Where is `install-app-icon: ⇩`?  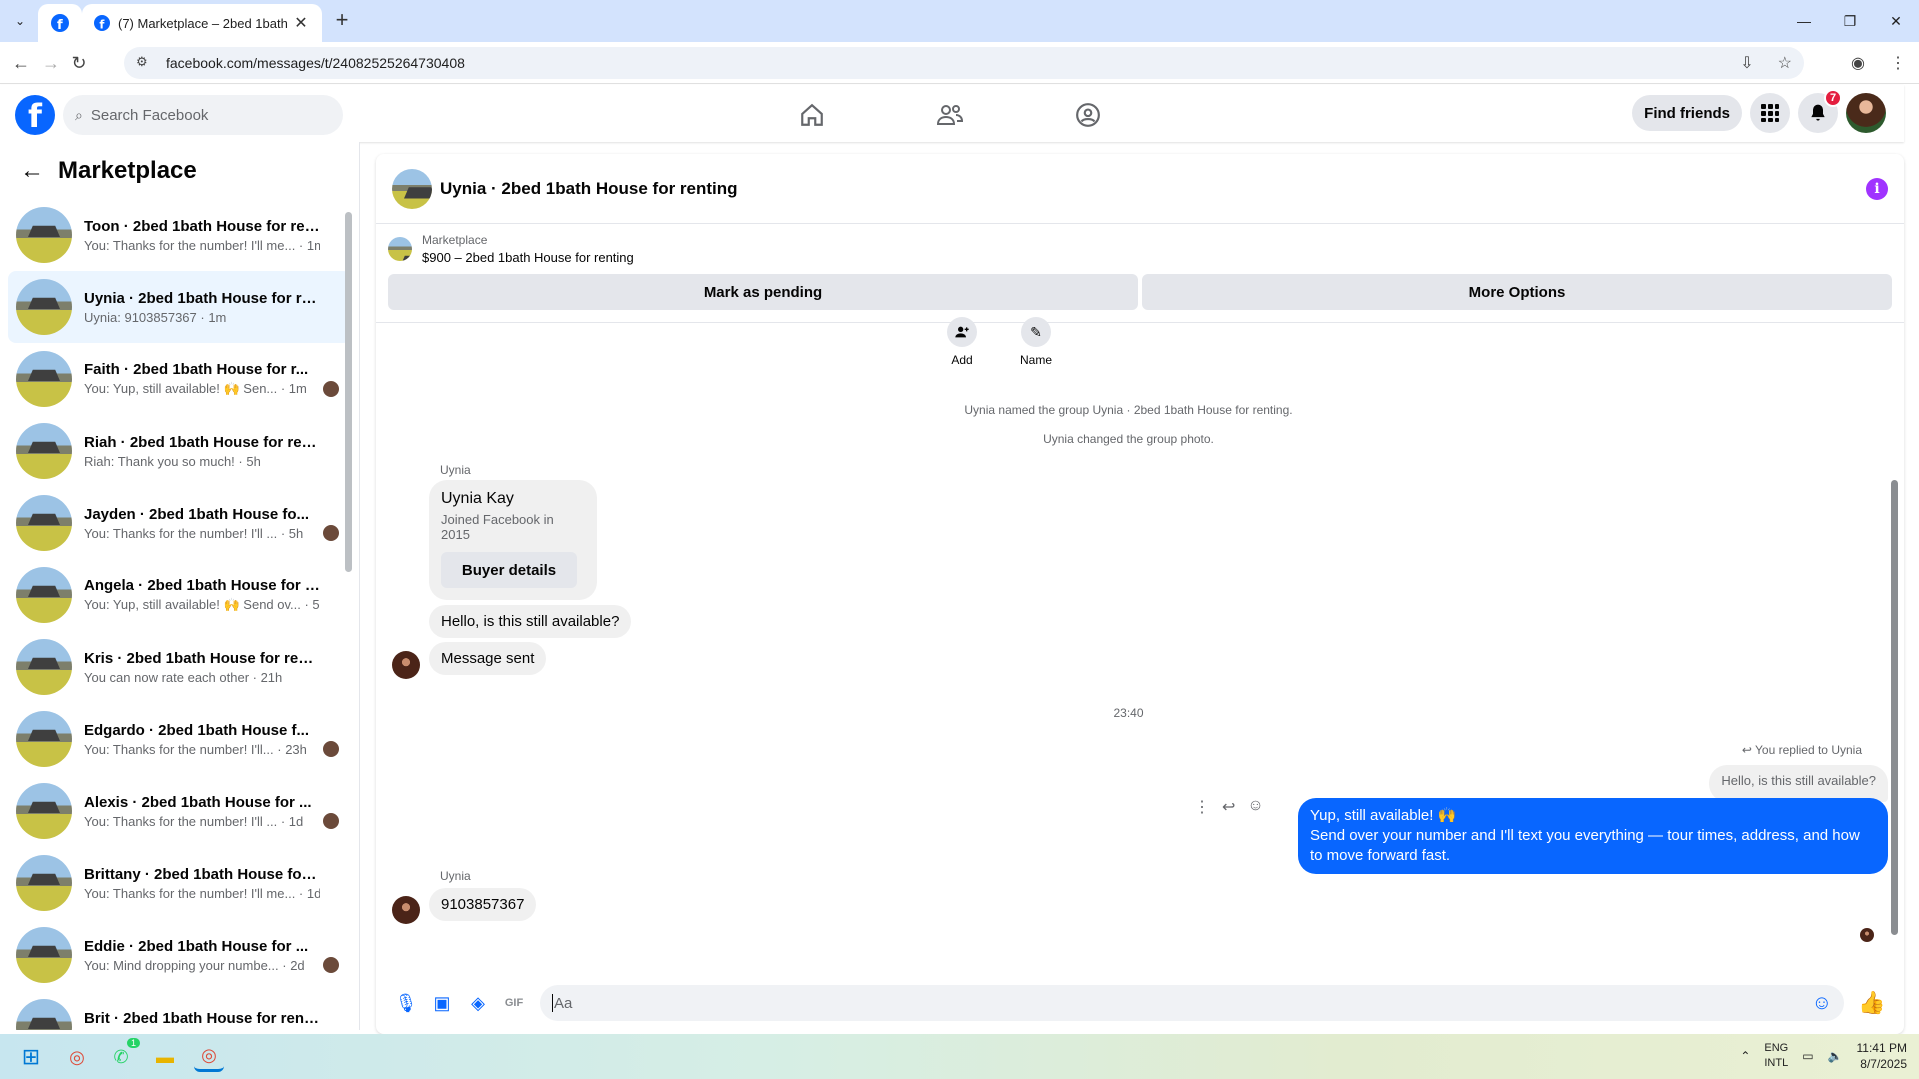 install-app-icon: ⇩ is located at coordinates (1746, 63).